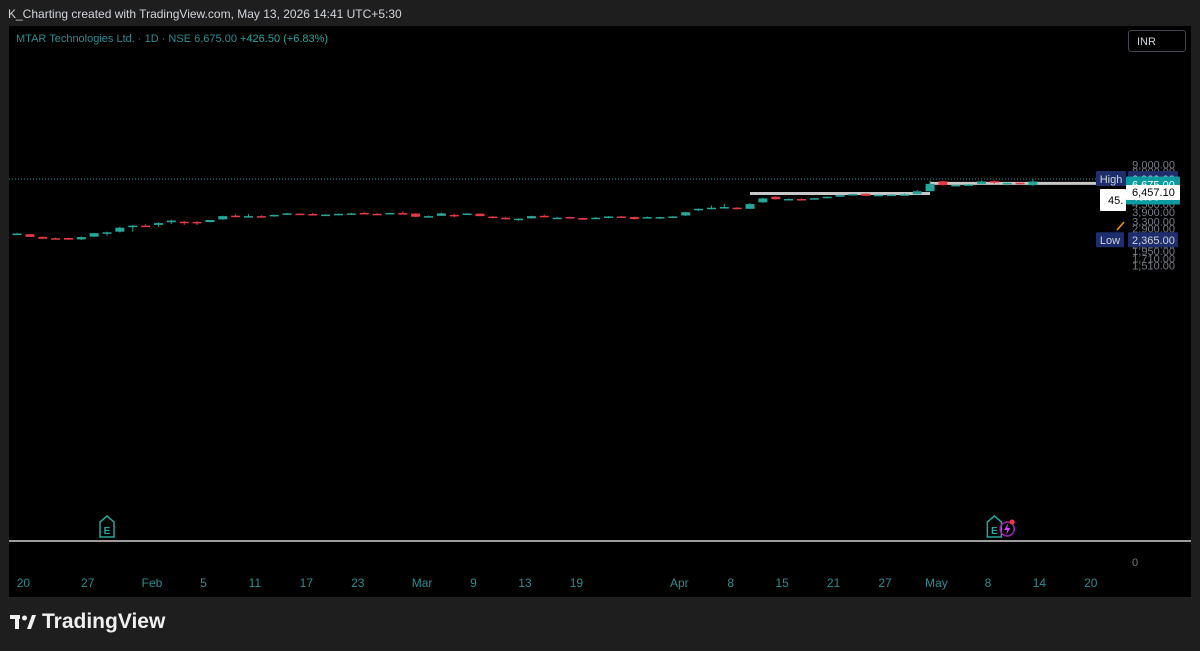 Image resolution: width=1200 pixels, height=651 pixels. I want to click on currency-button: INR, so click(1157, 41).